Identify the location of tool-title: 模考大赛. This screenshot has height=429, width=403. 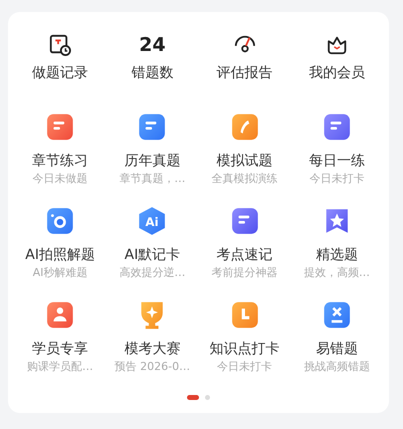
(152, 349).